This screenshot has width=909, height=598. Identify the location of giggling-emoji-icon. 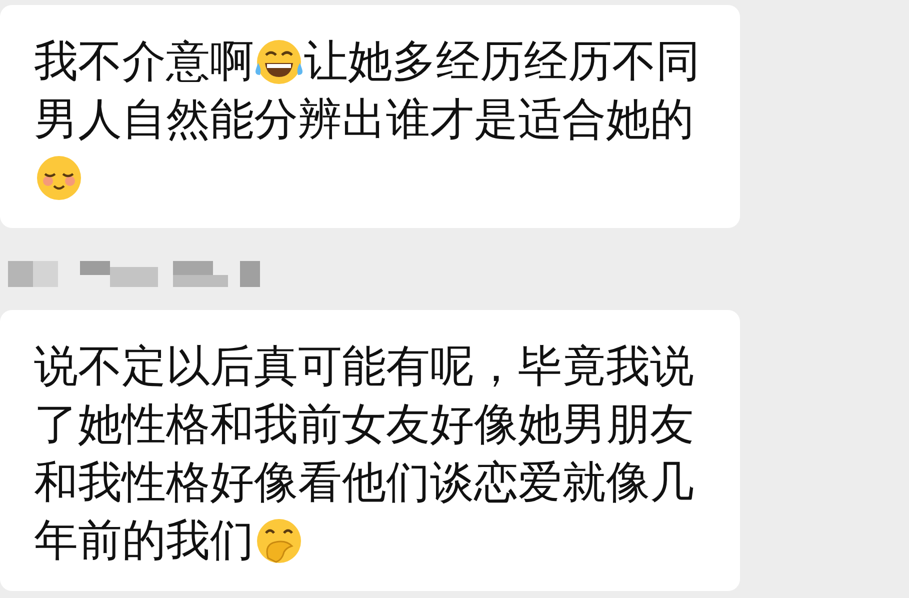
(279, 541).